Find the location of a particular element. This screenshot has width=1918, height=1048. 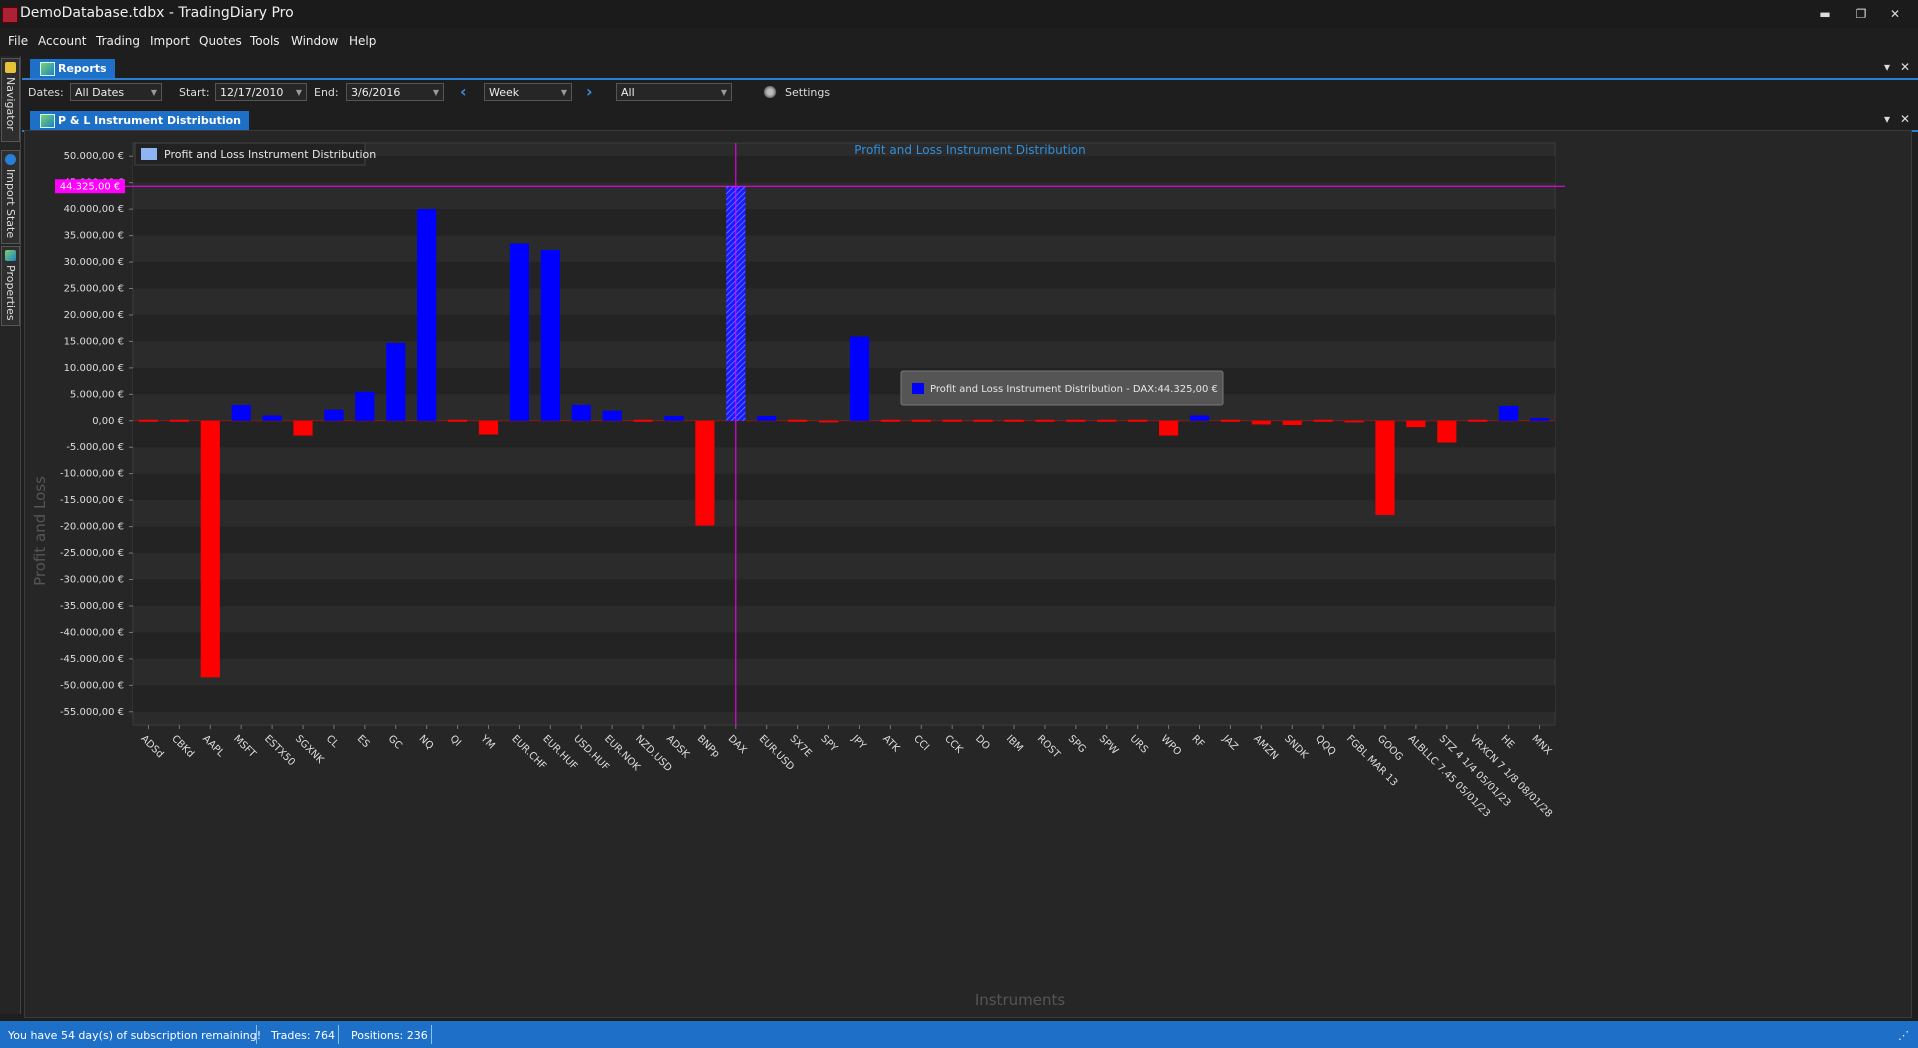

restore-button: ❐ is located at coordinates (1861, 14).